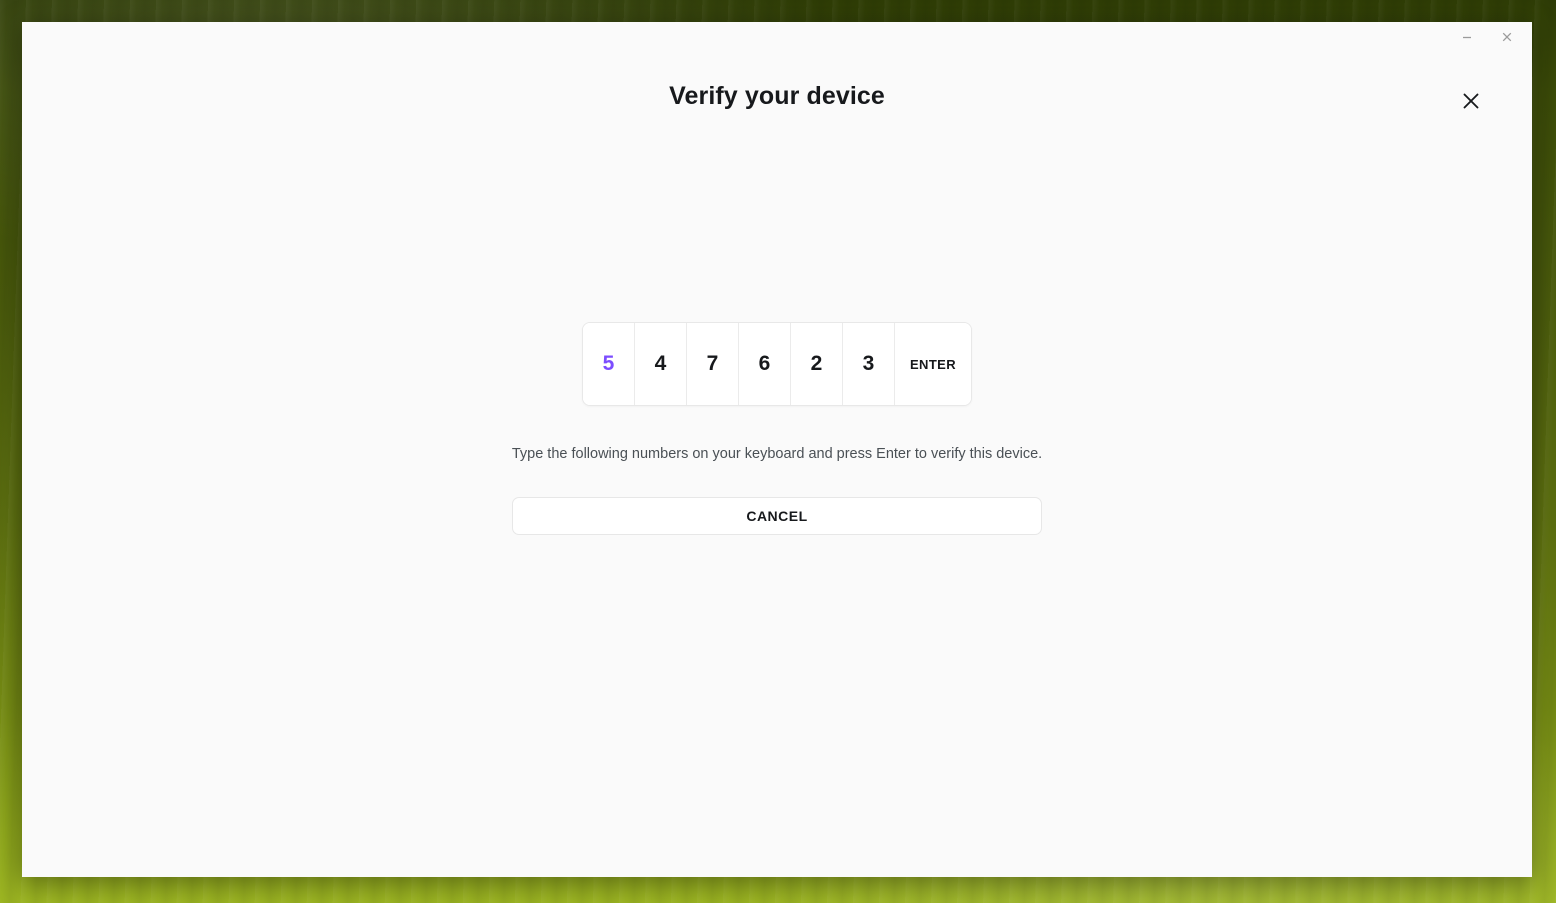 The height and width of the screenshot is (903, 1556). I want to click on code-digit-5: 3, so click(869, 364).